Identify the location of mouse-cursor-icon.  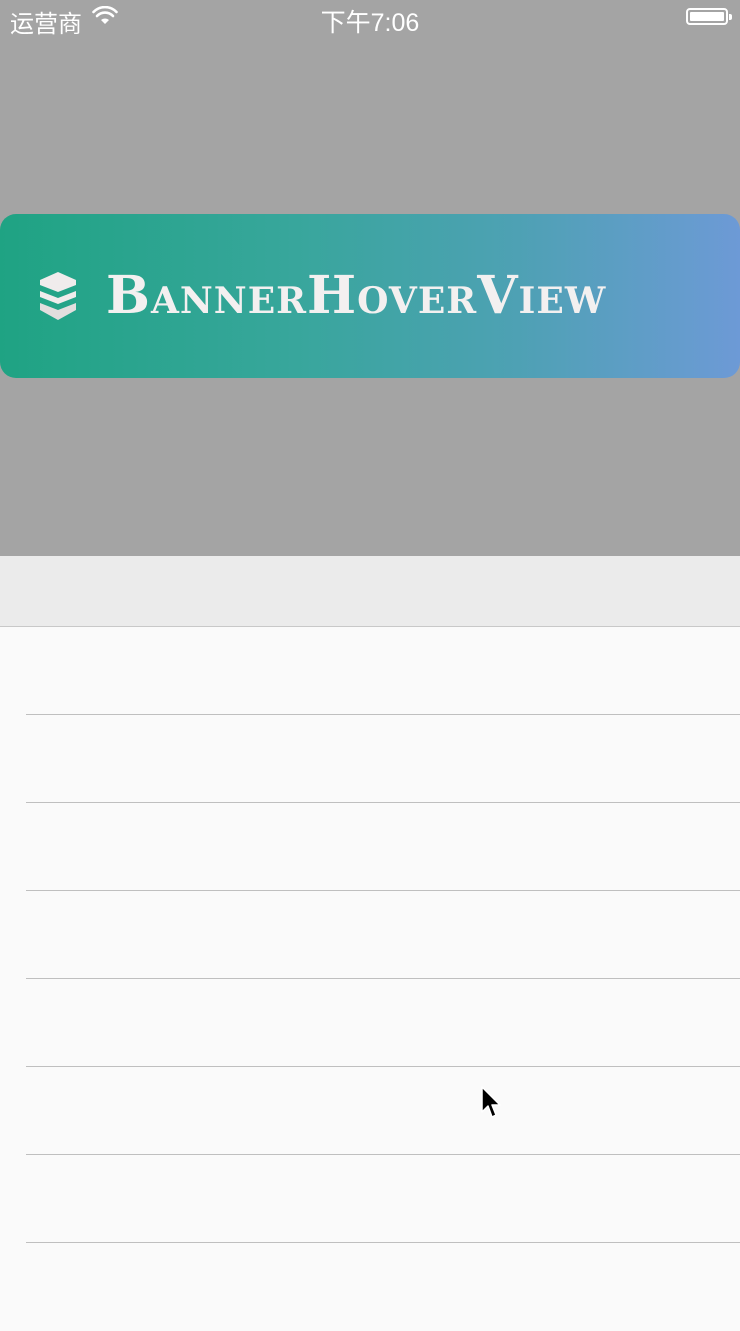
(491, 1102).